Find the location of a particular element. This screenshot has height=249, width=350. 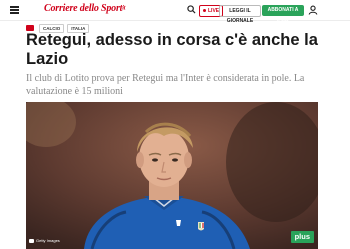

image-credit: Getty Images is located at coordinates (44, 240).